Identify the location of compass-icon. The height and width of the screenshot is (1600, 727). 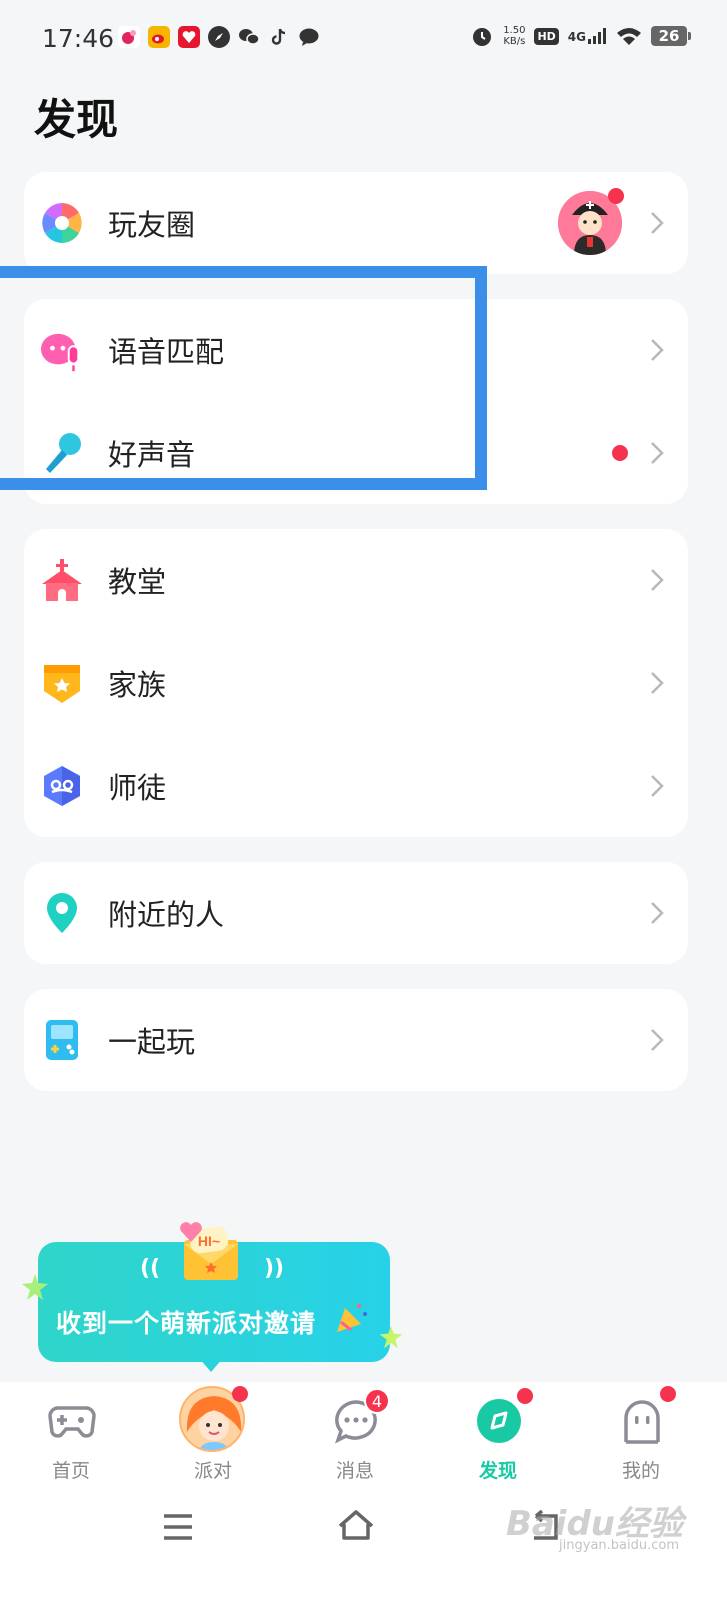
(499, 1421).